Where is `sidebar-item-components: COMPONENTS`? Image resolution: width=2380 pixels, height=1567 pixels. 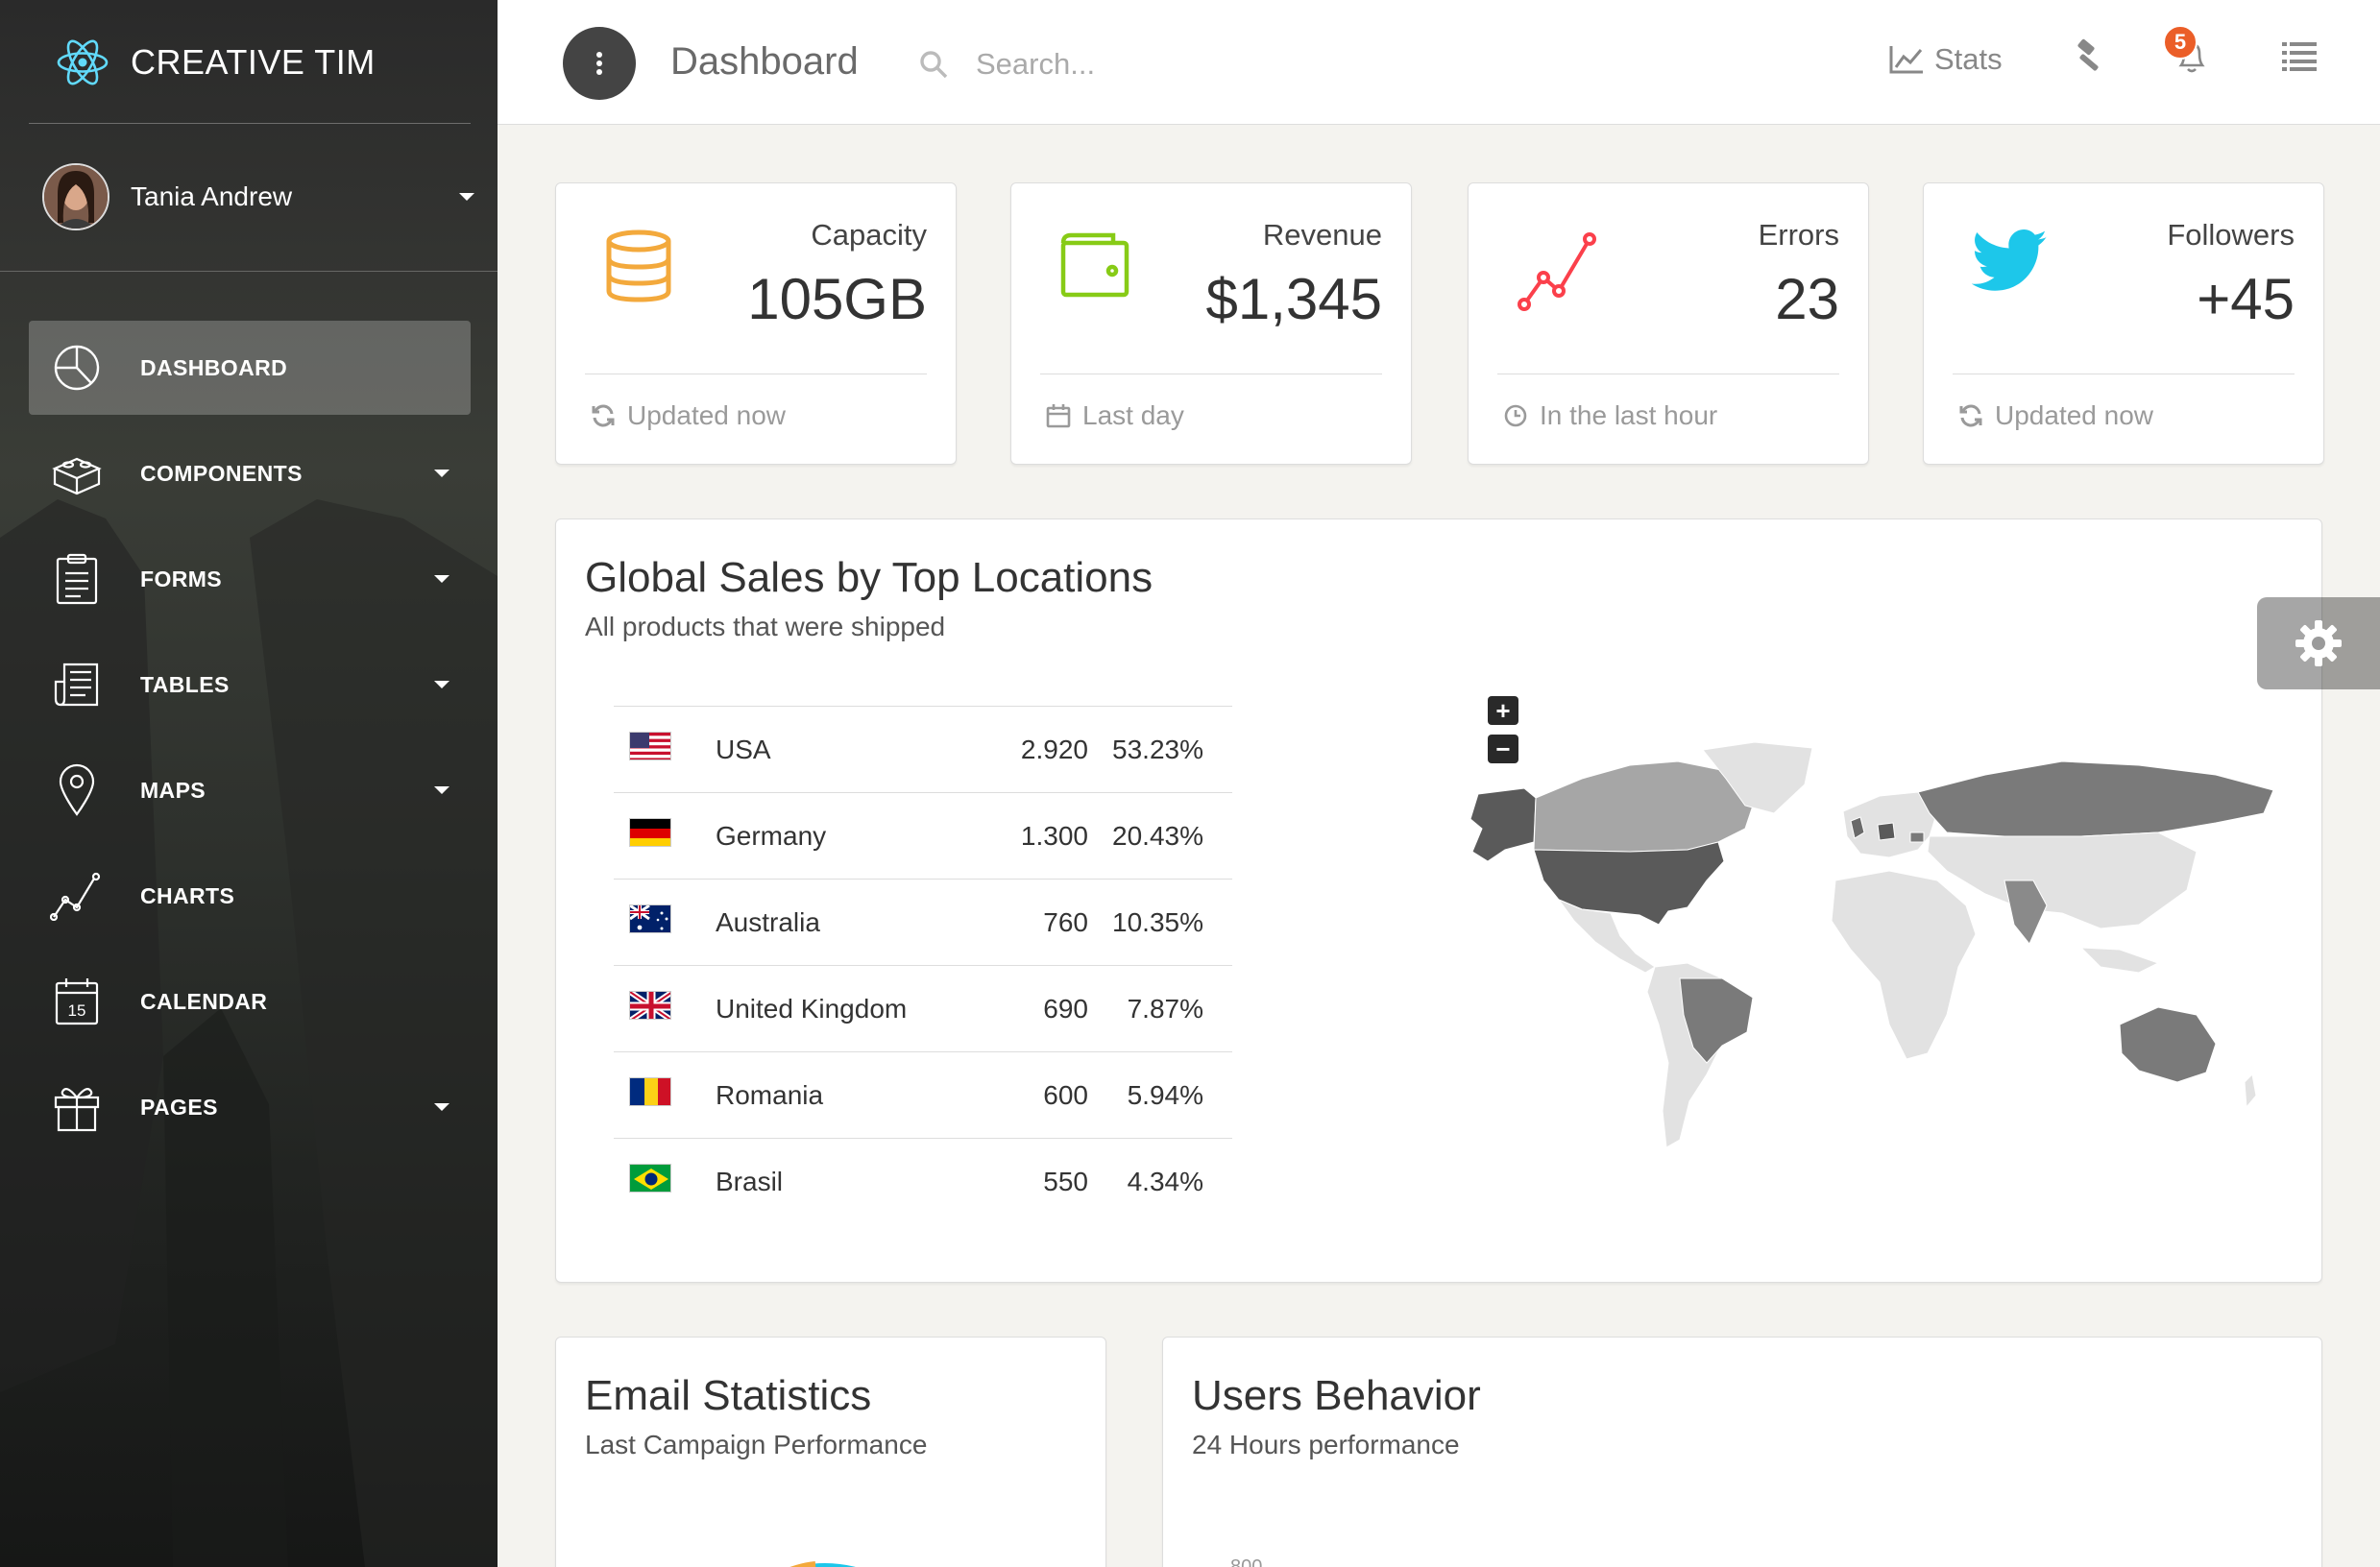 sidebar-item-components: COMPONENTS is located at coordinates (250, 473).